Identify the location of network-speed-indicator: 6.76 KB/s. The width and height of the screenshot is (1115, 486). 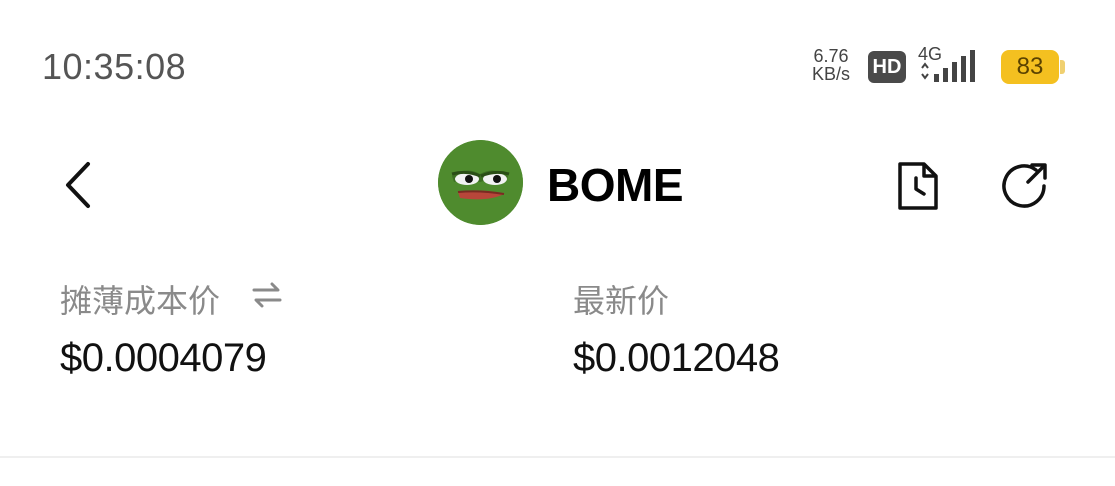
(831, 65).